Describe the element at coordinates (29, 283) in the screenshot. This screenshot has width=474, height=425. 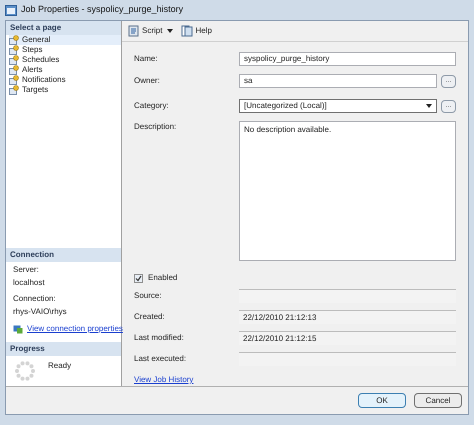
I see `server-value: localhost` at that location.